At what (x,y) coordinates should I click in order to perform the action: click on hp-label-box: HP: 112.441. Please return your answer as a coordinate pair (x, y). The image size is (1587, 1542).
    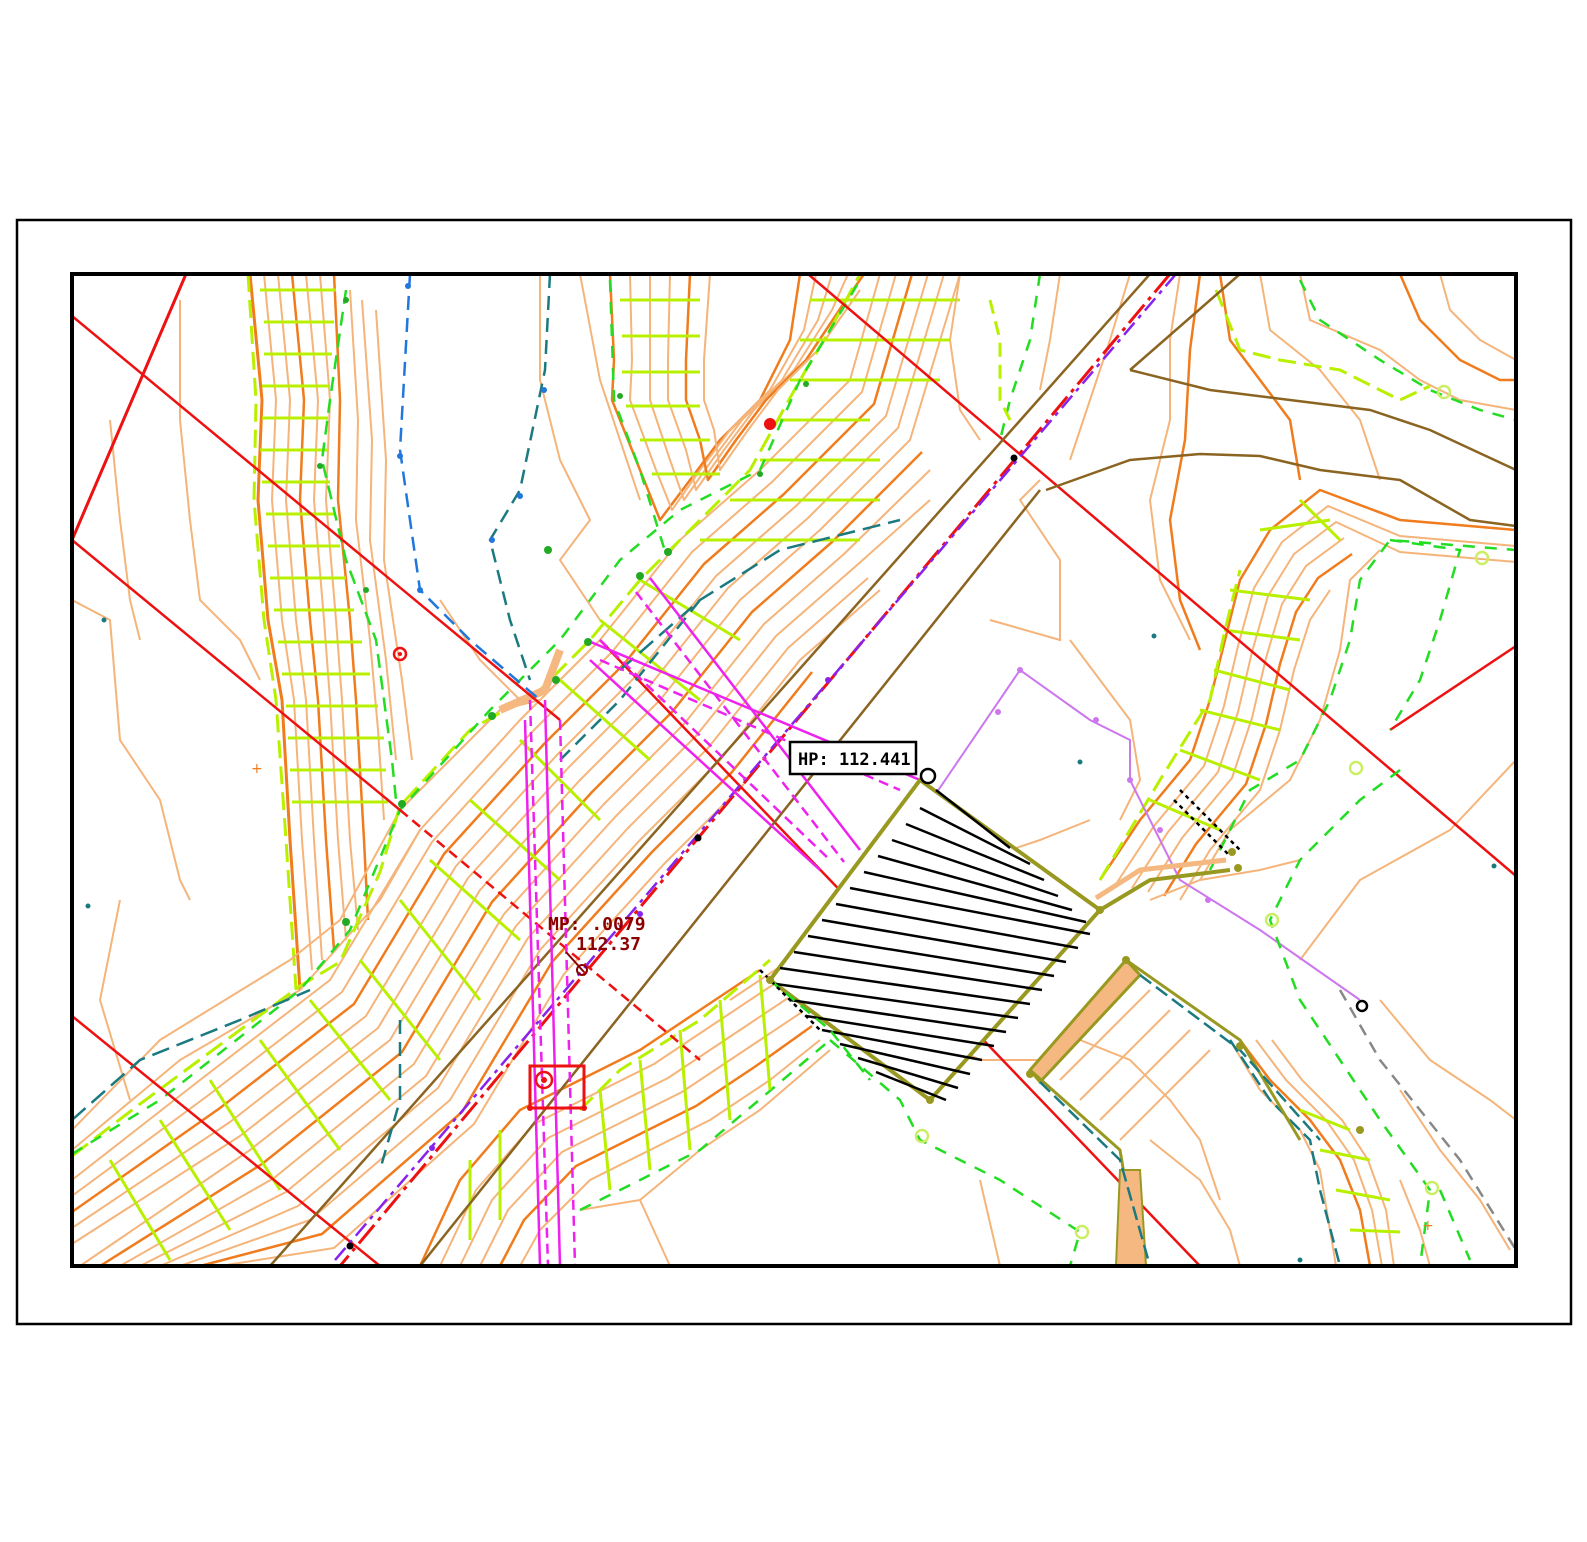
    Looking at the image, I should click on (853, 758).